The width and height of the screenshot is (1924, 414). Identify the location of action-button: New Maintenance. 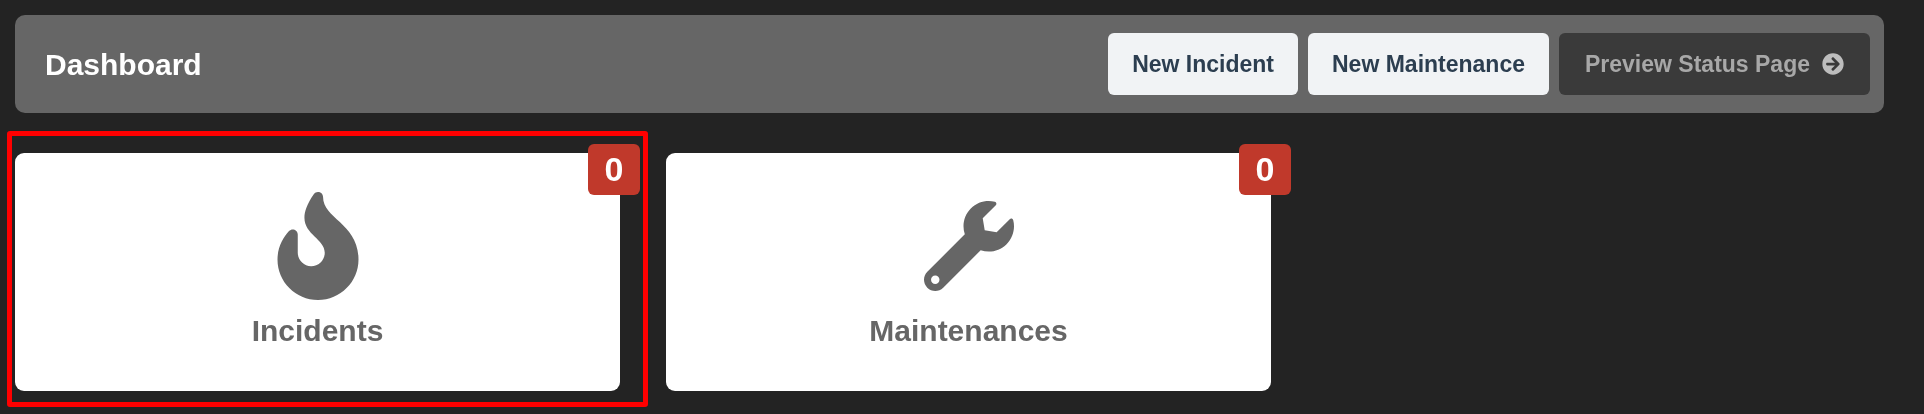
(1428, 64).